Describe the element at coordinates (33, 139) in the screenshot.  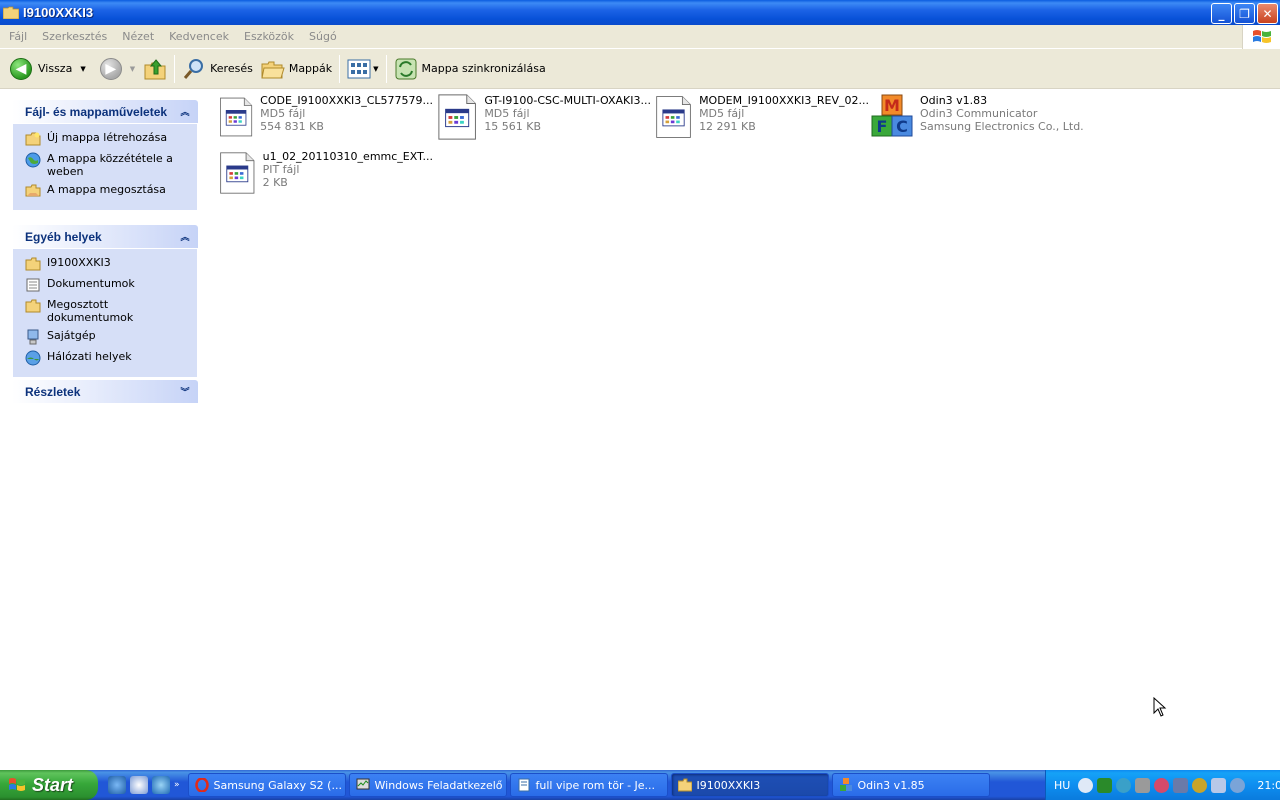
I see `new-folder-icon` at that location.